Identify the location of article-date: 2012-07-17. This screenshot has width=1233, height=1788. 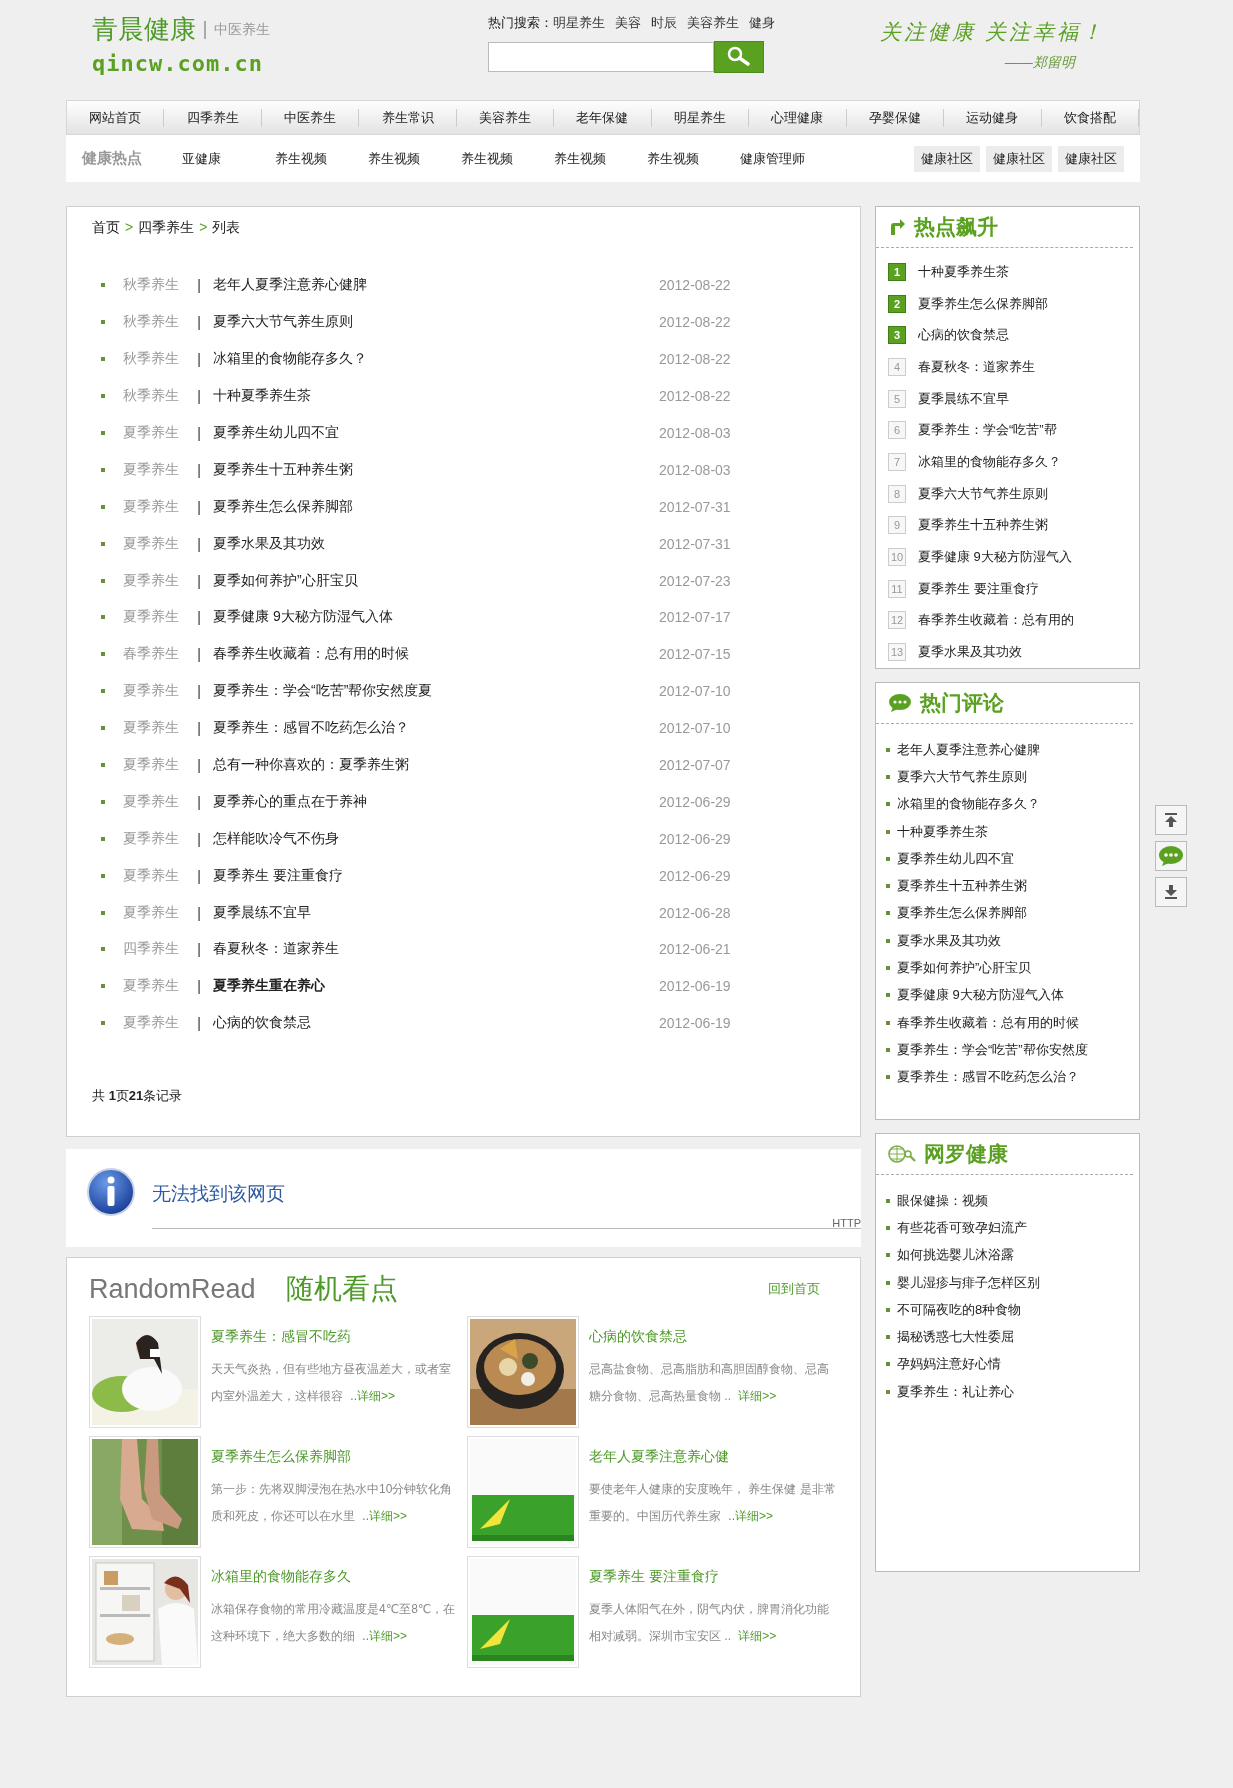
(695, 617).